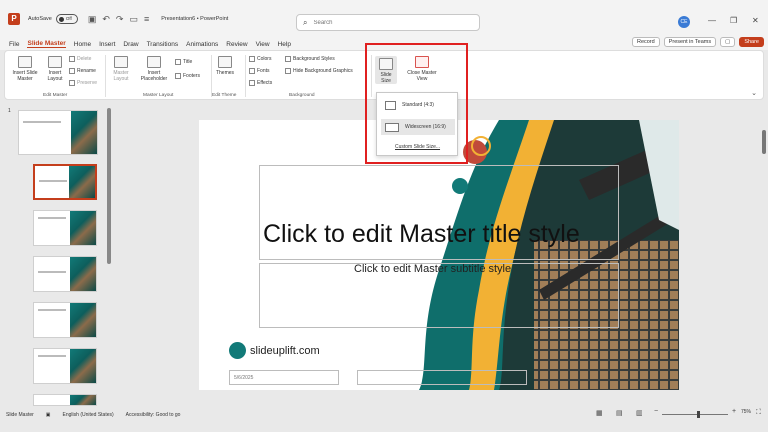 The image size is (768, 432). What do you see at coordinates (754, 93) in the screenshot?
I see `collapse-ribbon-icon: ⌄` at bounding box center [754, 93].